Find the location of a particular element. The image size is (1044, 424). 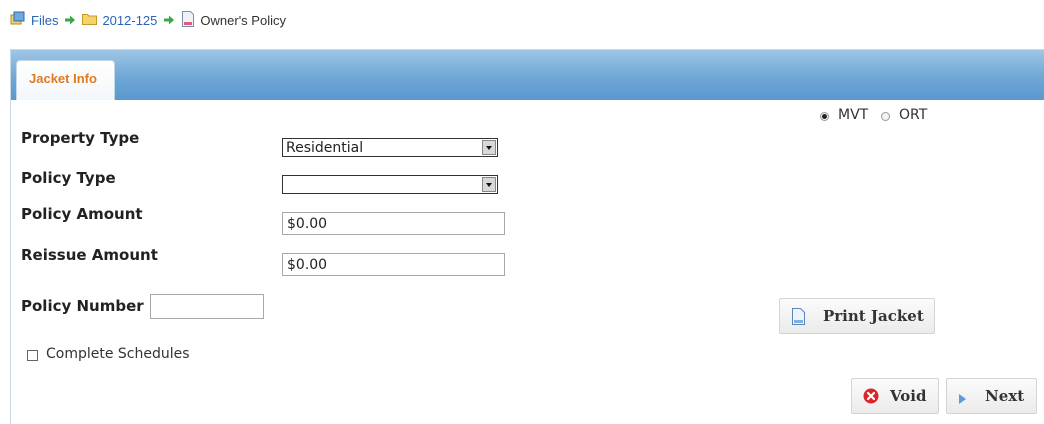

radio-mvt is located at coordinates (824, 116).